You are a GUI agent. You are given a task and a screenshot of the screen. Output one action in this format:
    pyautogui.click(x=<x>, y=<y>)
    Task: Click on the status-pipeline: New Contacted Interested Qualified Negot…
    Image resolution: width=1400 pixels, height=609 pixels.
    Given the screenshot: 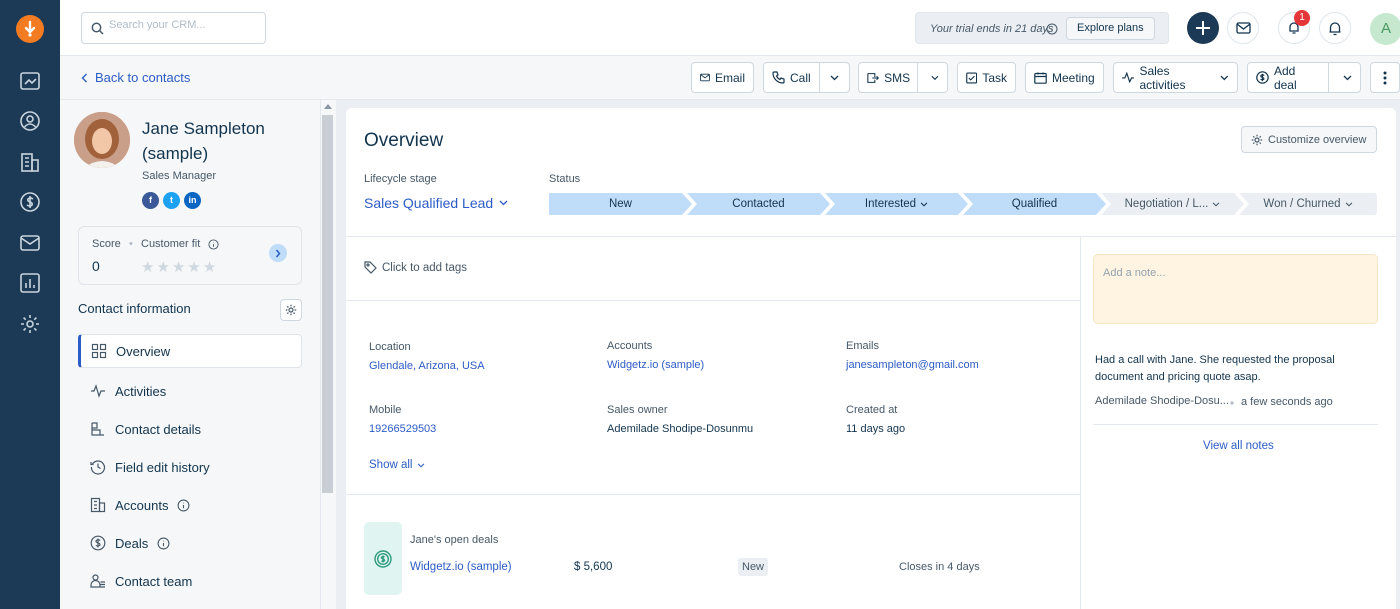 What is the action you would take?
    pyautogui.click(x=963, y=204)
    